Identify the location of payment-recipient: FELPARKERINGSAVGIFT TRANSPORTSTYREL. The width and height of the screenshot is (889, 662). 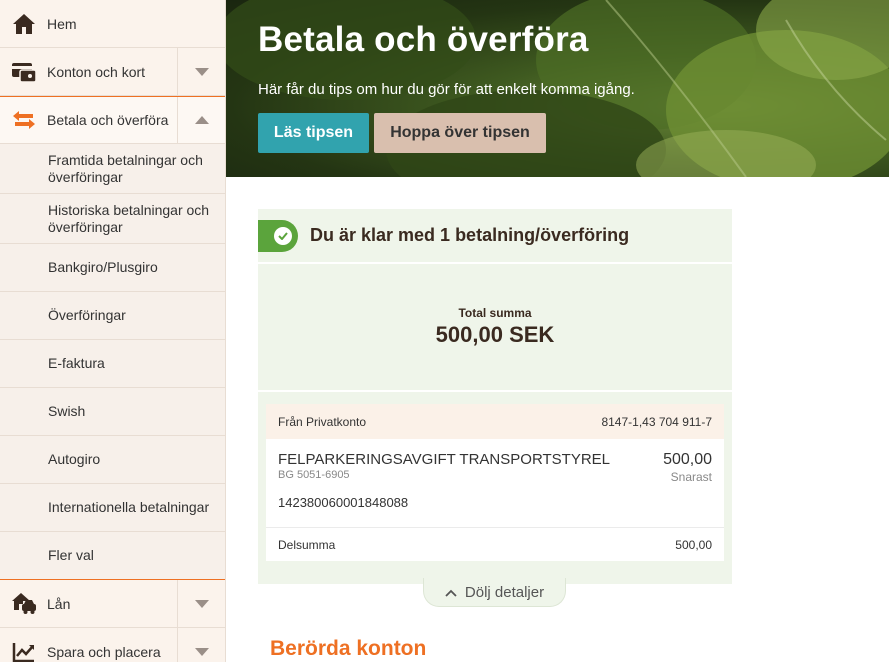
(444, 459).